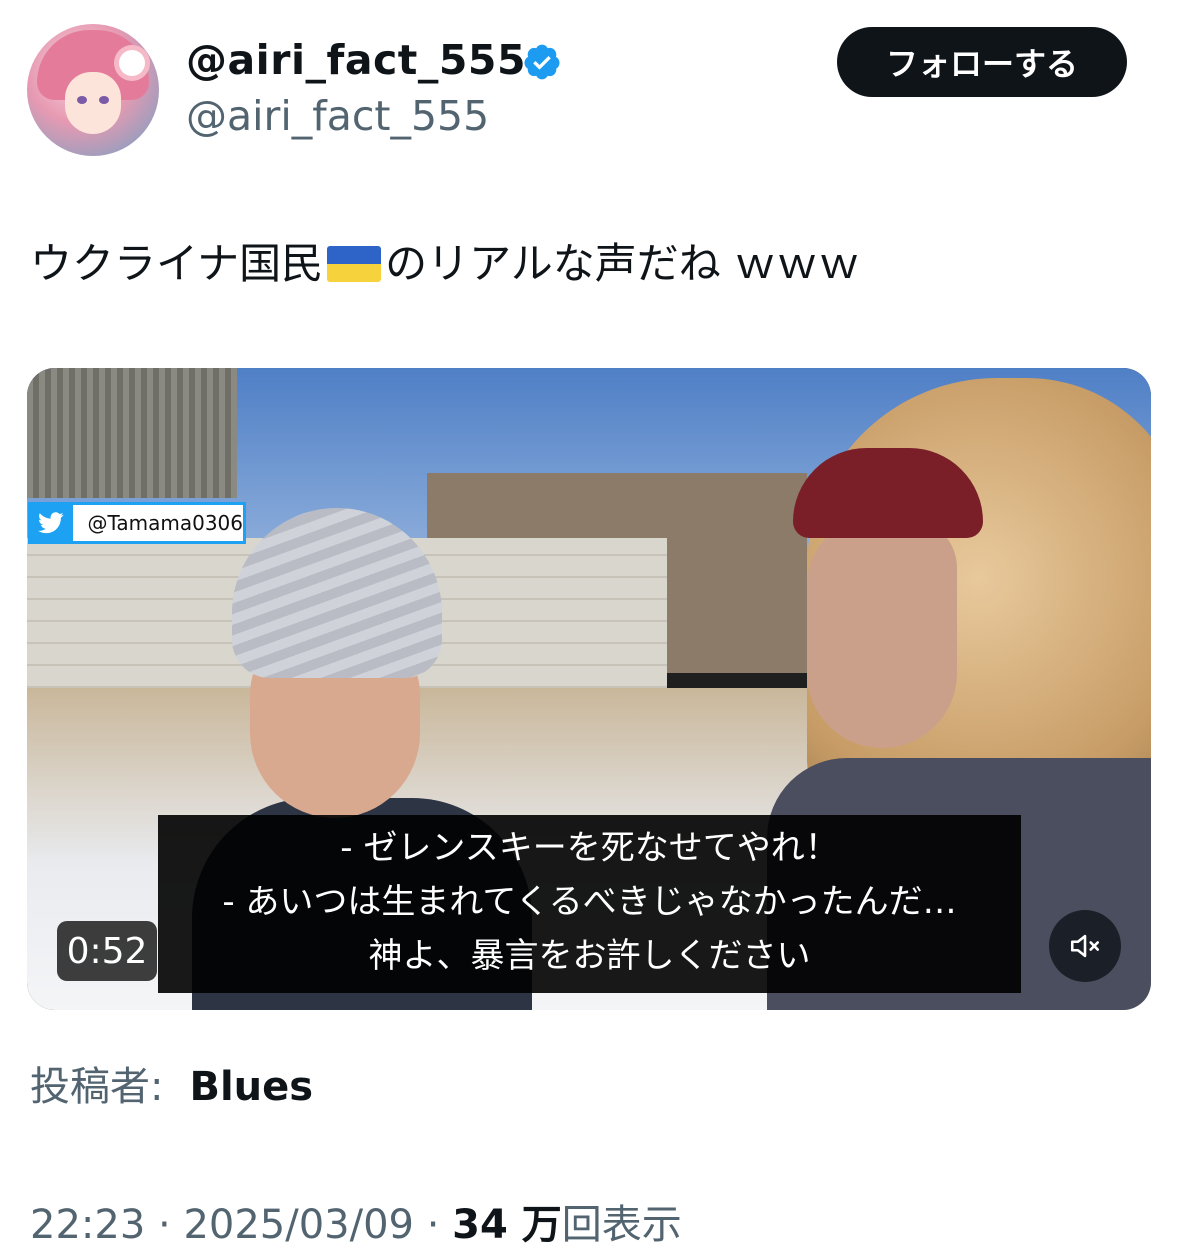 The width and height of the screenshot is (1179, 1253). Describe the element at coordinates (354, 264) in the screenshot. I see `ukraine-flag-icon` at that location.